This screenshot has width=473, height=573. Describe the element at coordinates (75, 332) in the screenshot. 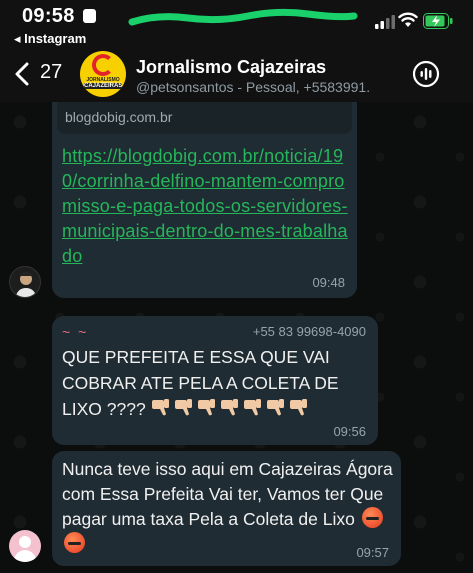

I see `sender-alias: ~ ~` at that location.